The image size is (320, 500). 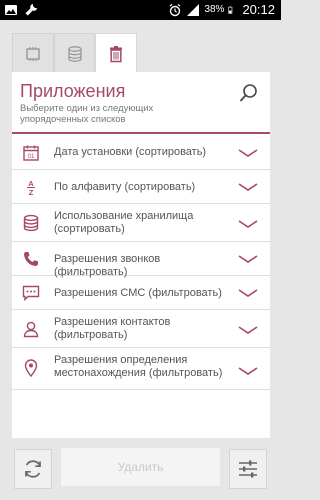 I want to click on trash-icon, so click(x=116, y=53).